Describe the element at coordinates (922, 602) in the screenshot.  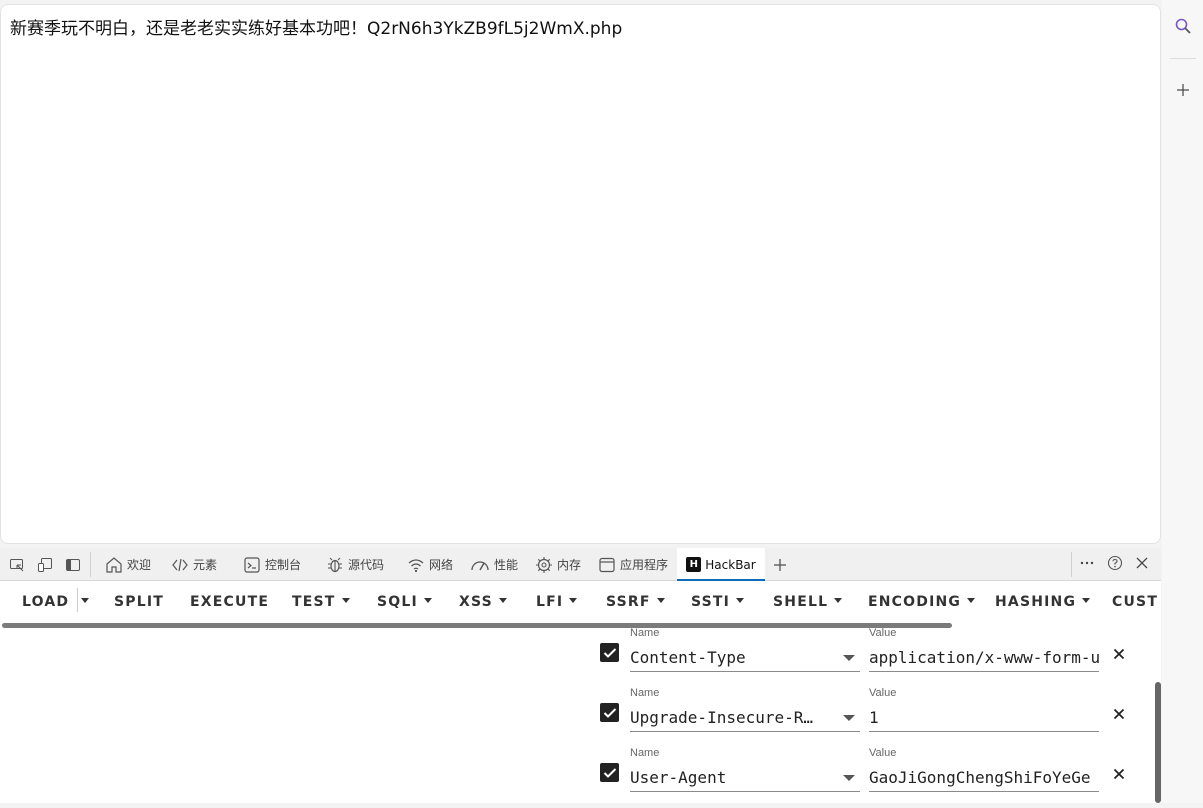
I see `encoding-menu: ENCODING` at that location.